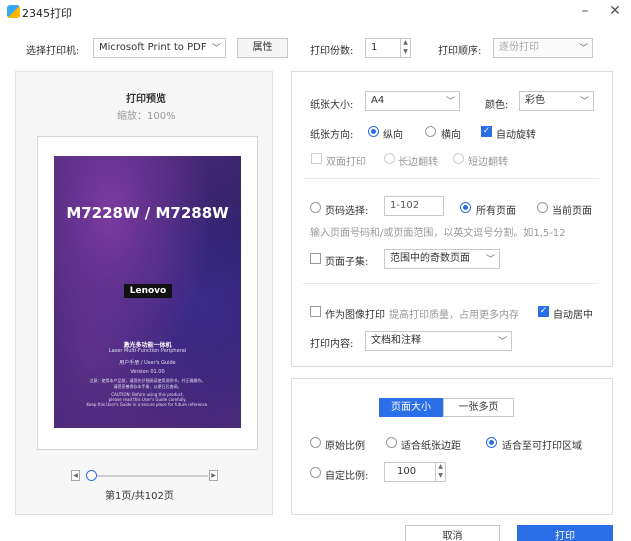 The height and width of the screenshot is (541, 631). I want to click on close-button: ✕, so click(615, 11).